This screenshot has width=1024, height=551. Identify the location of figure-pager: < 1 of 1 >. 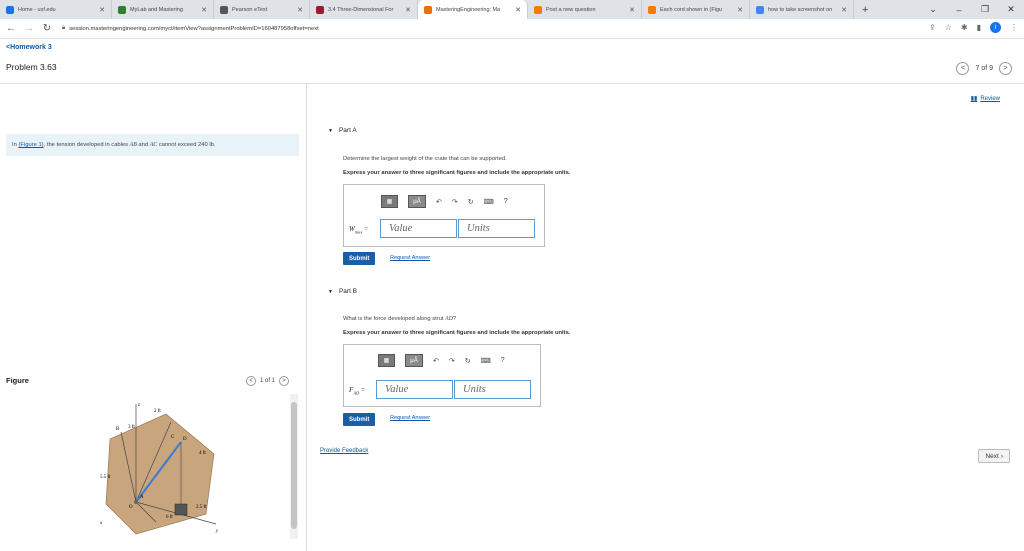
(268, 381).